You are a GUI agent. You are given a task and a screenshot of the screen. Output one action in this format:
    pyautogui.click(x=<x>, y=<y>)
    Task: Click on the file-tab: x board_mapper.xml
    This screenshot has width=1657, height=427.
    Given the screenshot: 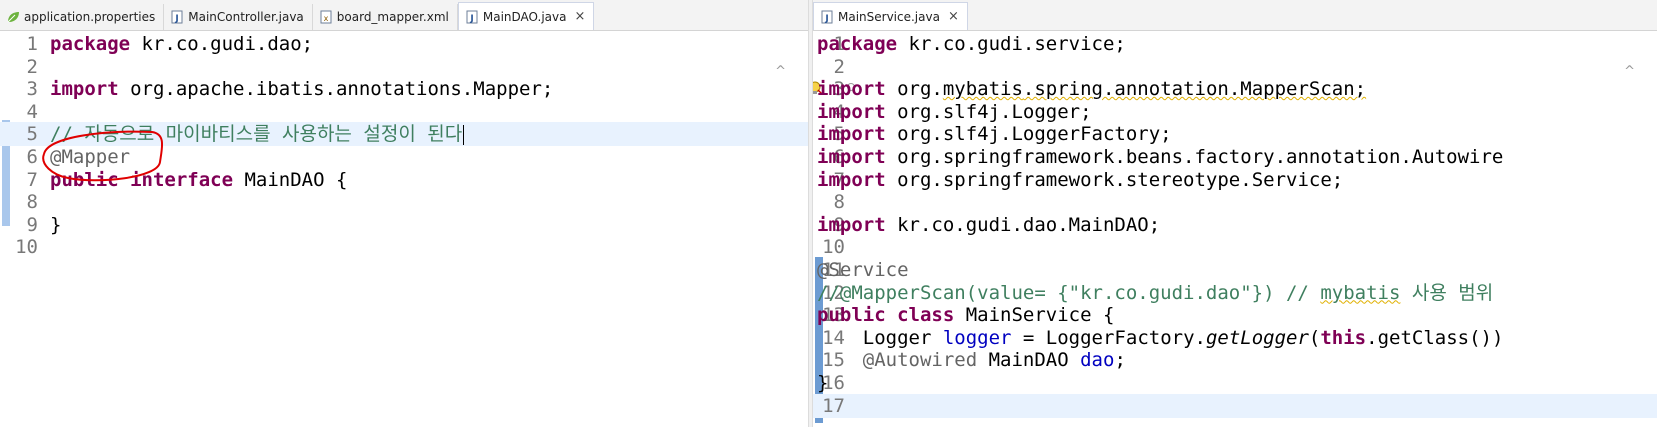 What is the action you would take?
    pyautogui.click(x=385, y=17)
    